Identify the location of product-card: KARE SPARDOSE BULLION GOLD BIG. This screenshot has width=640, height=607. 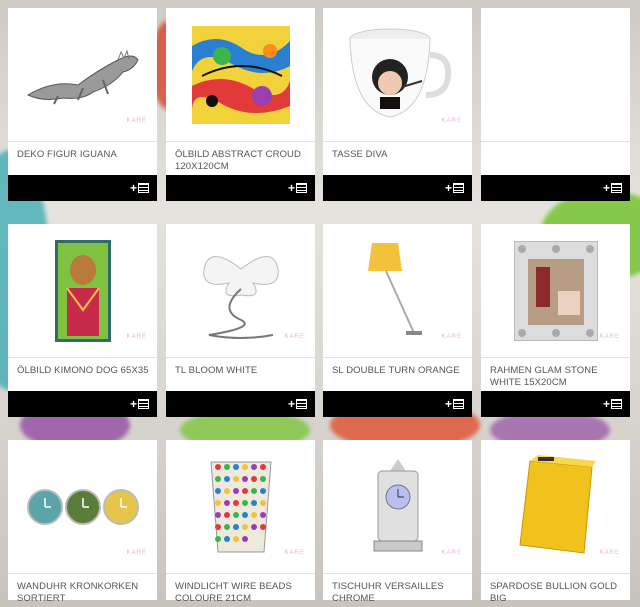
(555, 522).